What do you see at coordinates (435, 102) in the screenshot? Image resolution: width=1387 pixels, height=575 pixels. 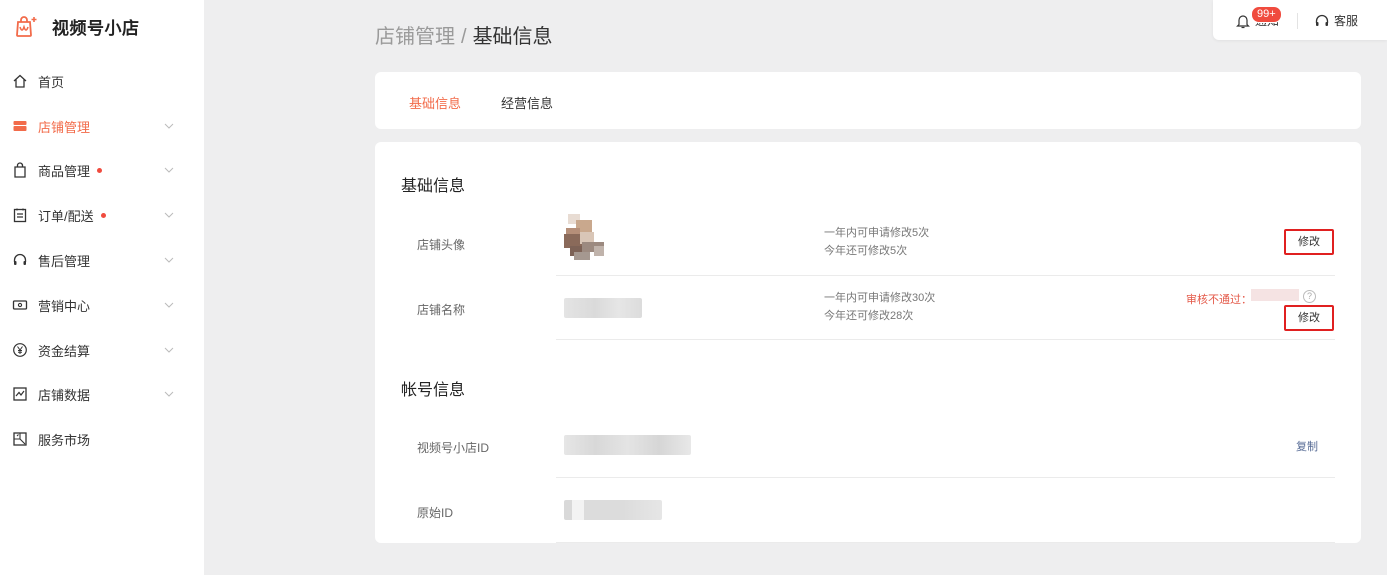 I see `tab-basic-info: 基础信息` at bounding box center [435, 102].